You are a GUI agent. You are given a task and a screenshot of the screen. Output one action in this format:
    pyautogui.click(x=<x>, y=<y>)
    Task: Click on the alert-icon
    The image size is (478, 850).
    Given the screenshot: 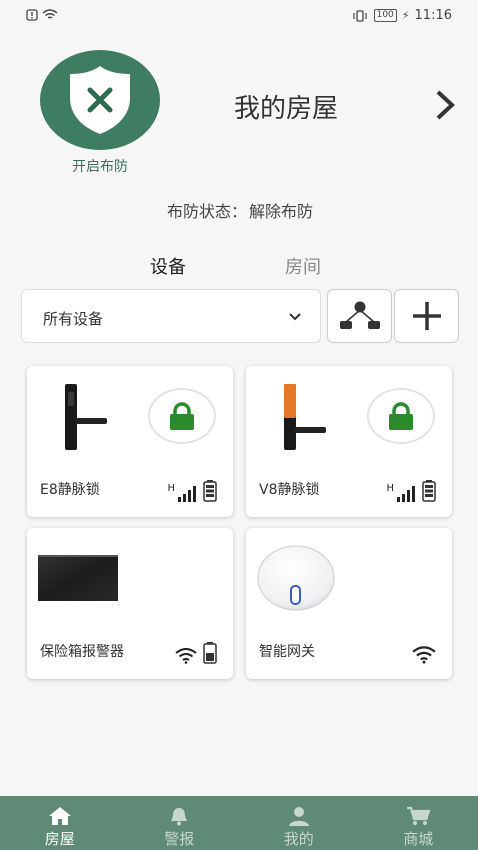 What is the action you would take?
    pyautogui.click(x=32, y=15)
    